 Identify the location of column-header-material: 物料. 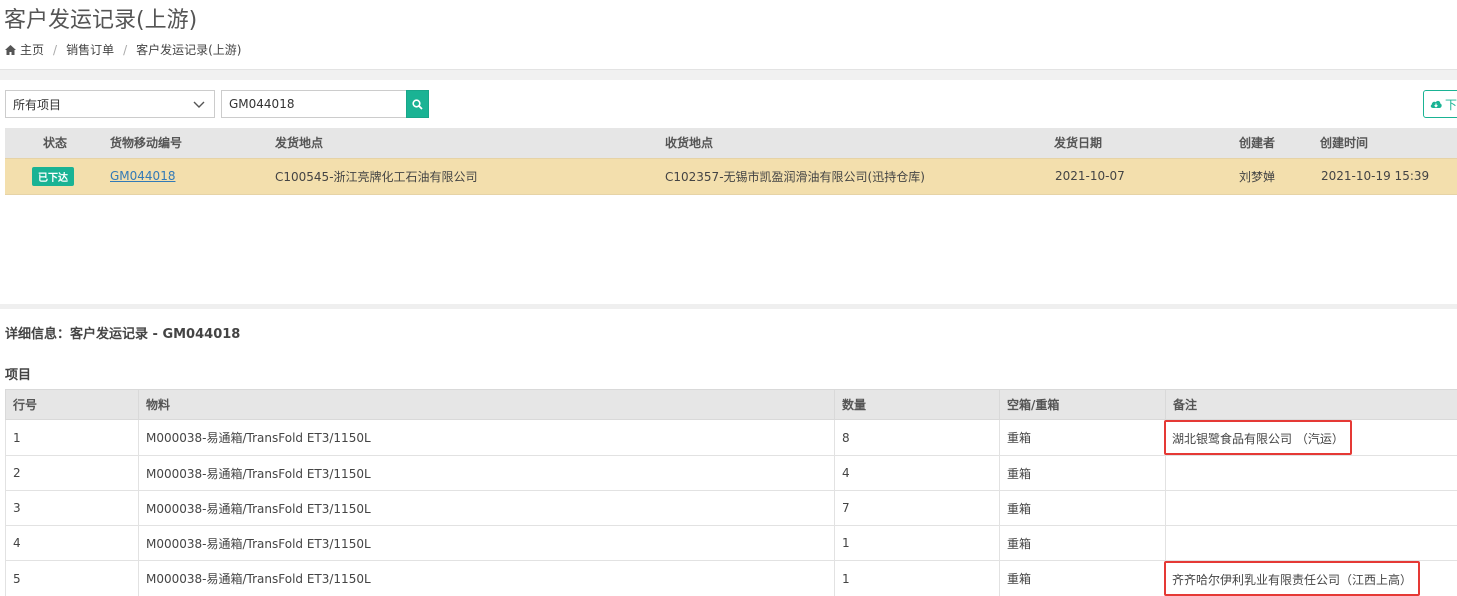
(486, 404).